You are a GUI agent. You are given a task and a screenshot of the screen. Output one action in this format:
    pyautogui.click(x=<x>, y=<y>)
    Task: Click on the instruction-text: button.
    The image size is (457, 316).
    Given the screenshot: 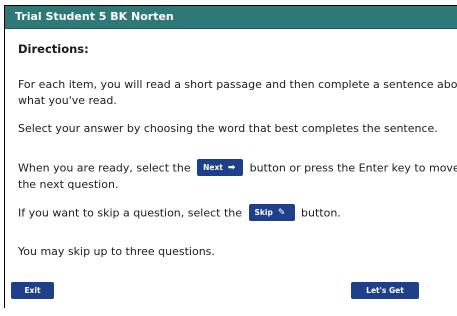 What is the action you would take?
    pyautogui.click(x=321, y=213)
    